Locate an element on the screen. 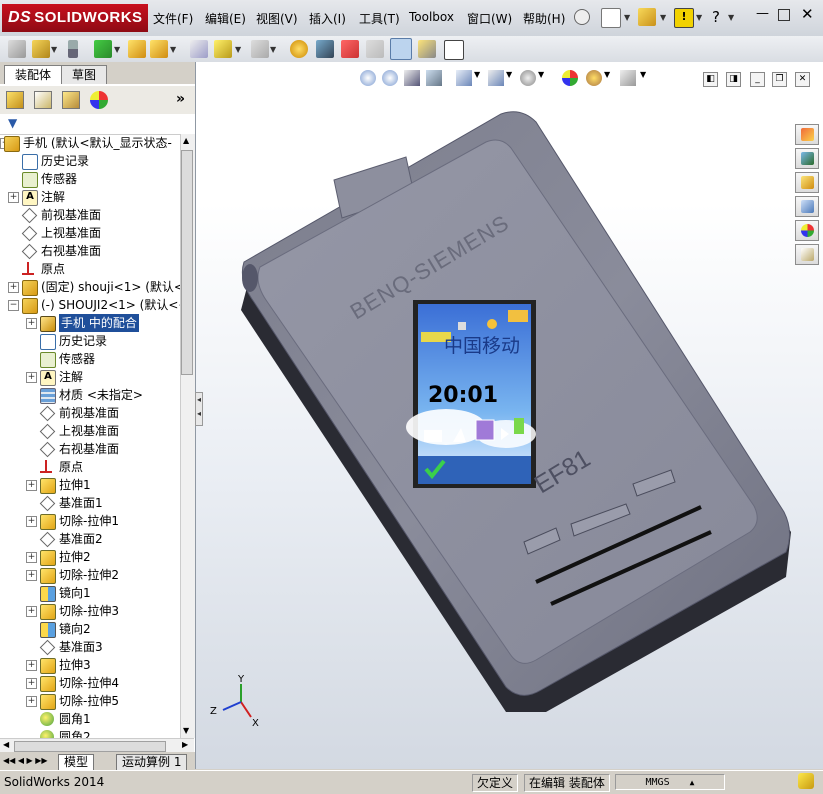 This screenshot has height=794, width=823. tree-item: + 切除-拉伸3 is located at coordinates (90, 611).